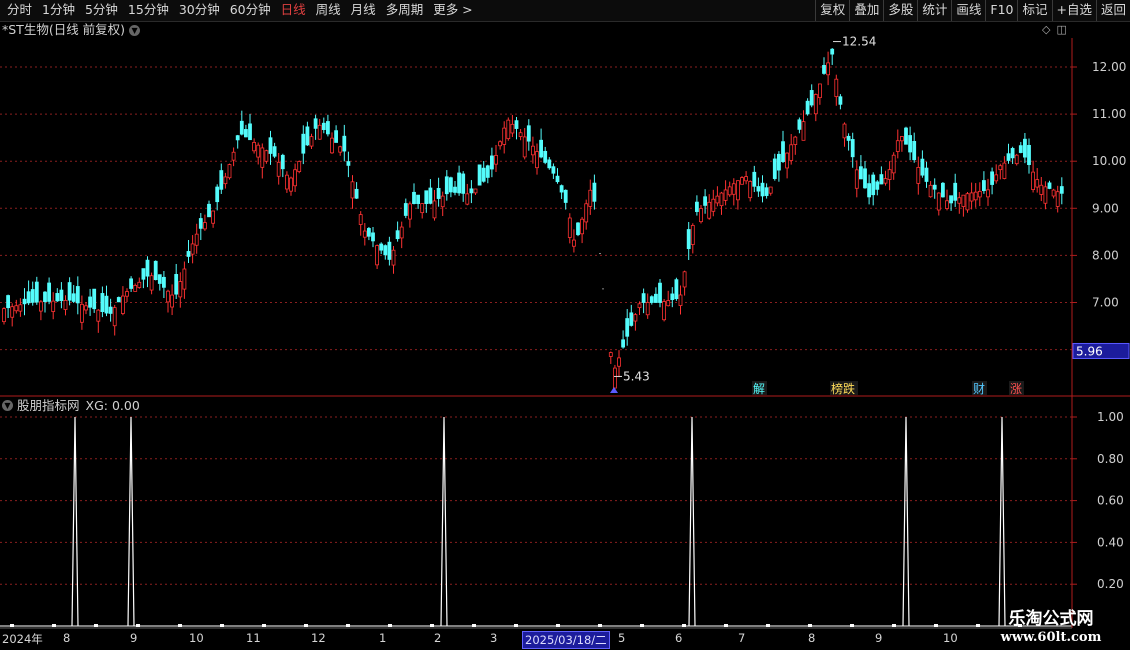  Describe the element at coordinates (494, 638) in the screenshot. I see `date-label: 3` at that location.